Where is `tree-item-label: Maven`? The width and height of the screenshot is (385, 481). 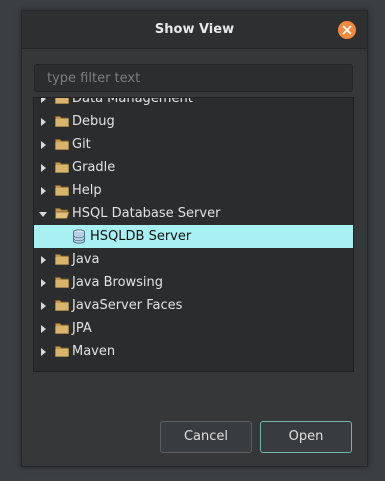
tree-item-label: Maven is located at coordinates (94, 351).